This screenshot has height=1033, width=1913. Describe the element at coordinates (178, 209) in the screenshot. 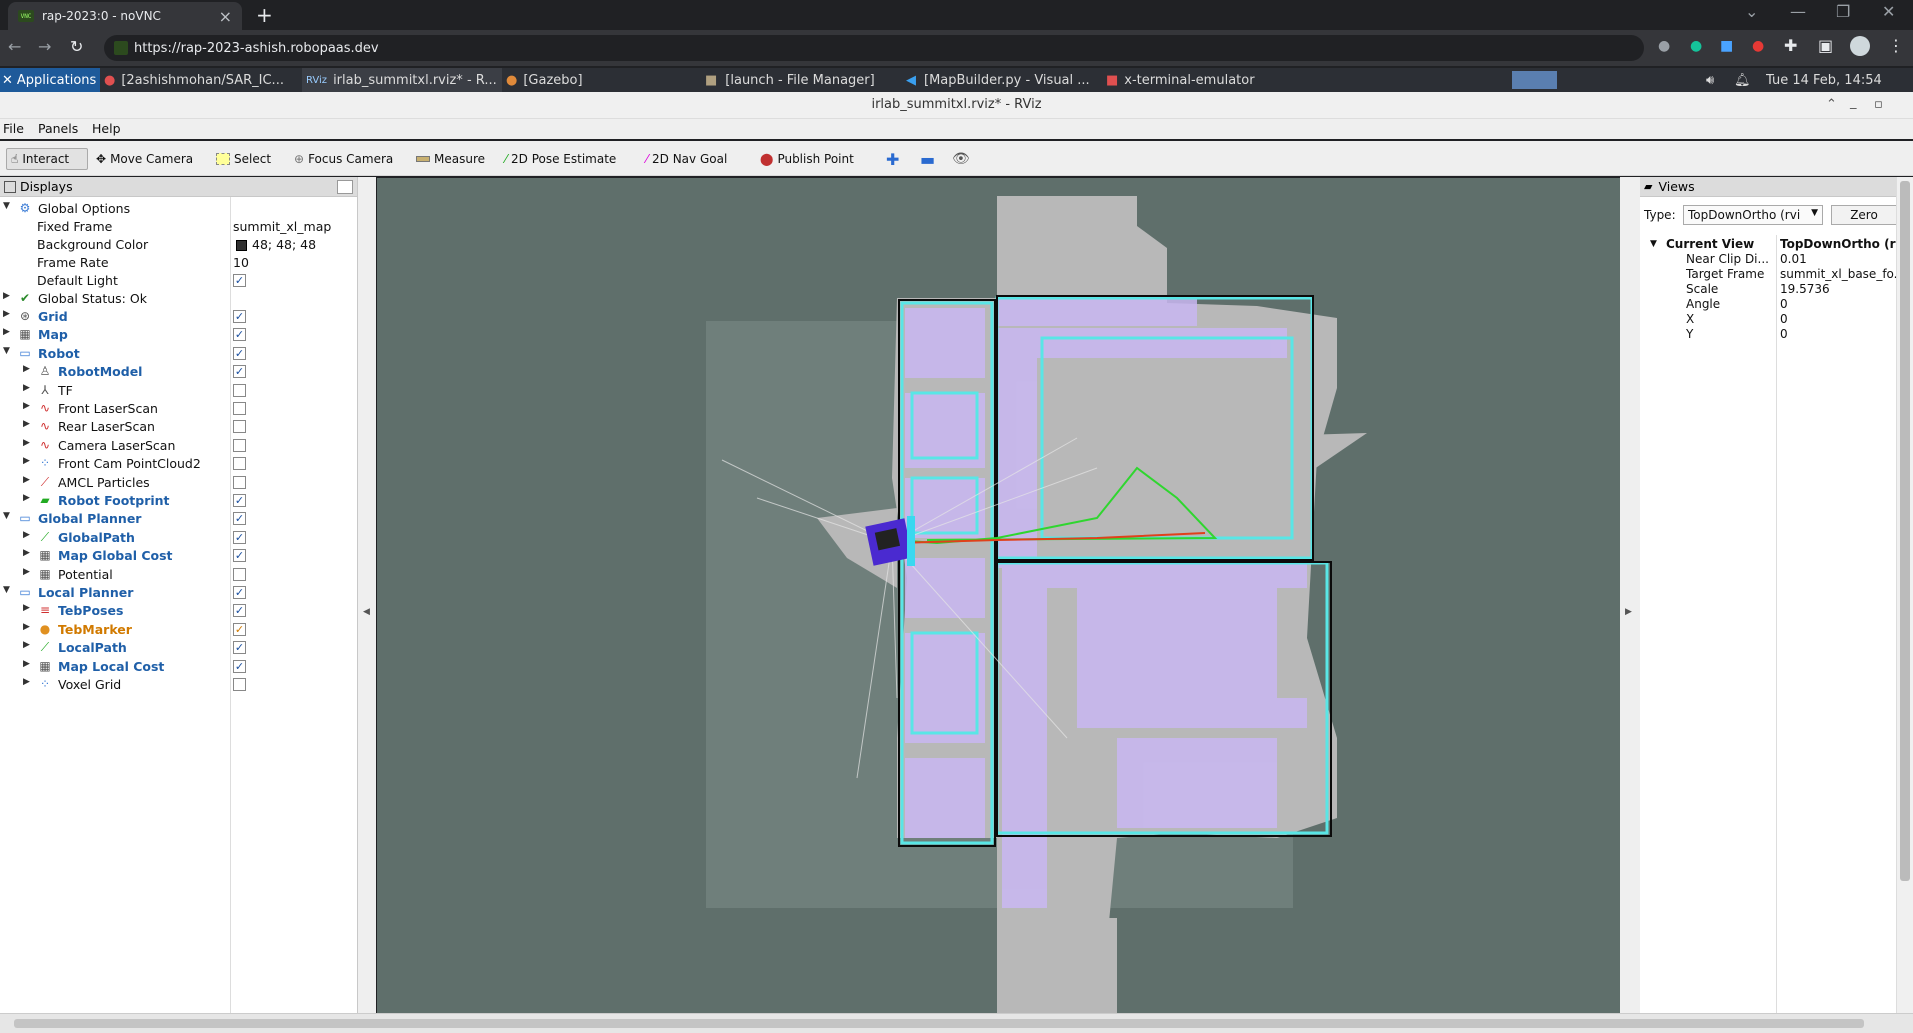

I see `global-options-row: ▼ ⚙ Global Options` at that location.